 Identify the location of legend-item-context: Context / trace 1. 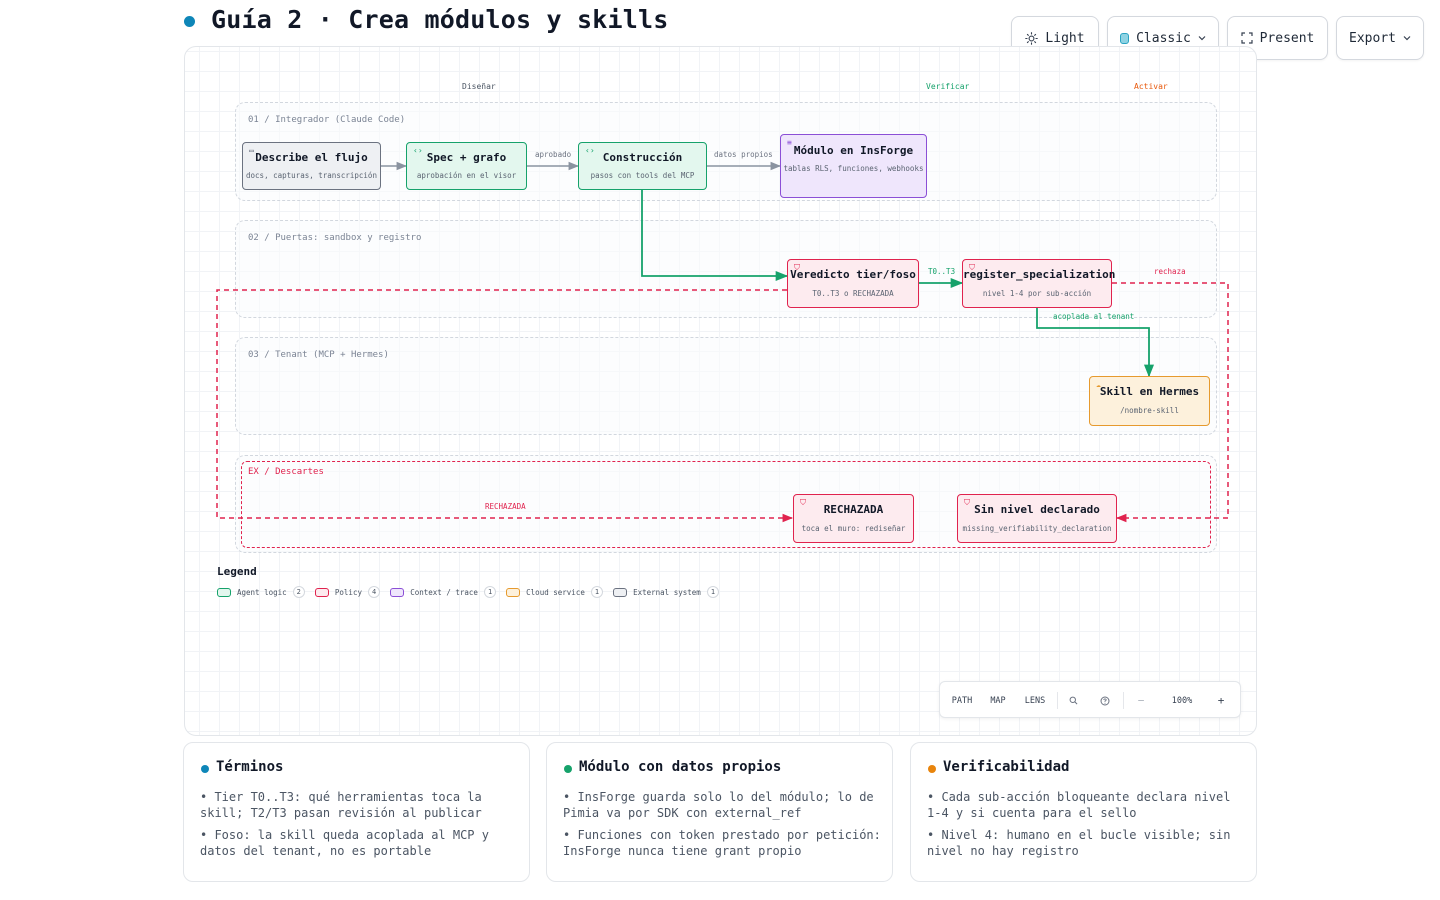
(443, 592).